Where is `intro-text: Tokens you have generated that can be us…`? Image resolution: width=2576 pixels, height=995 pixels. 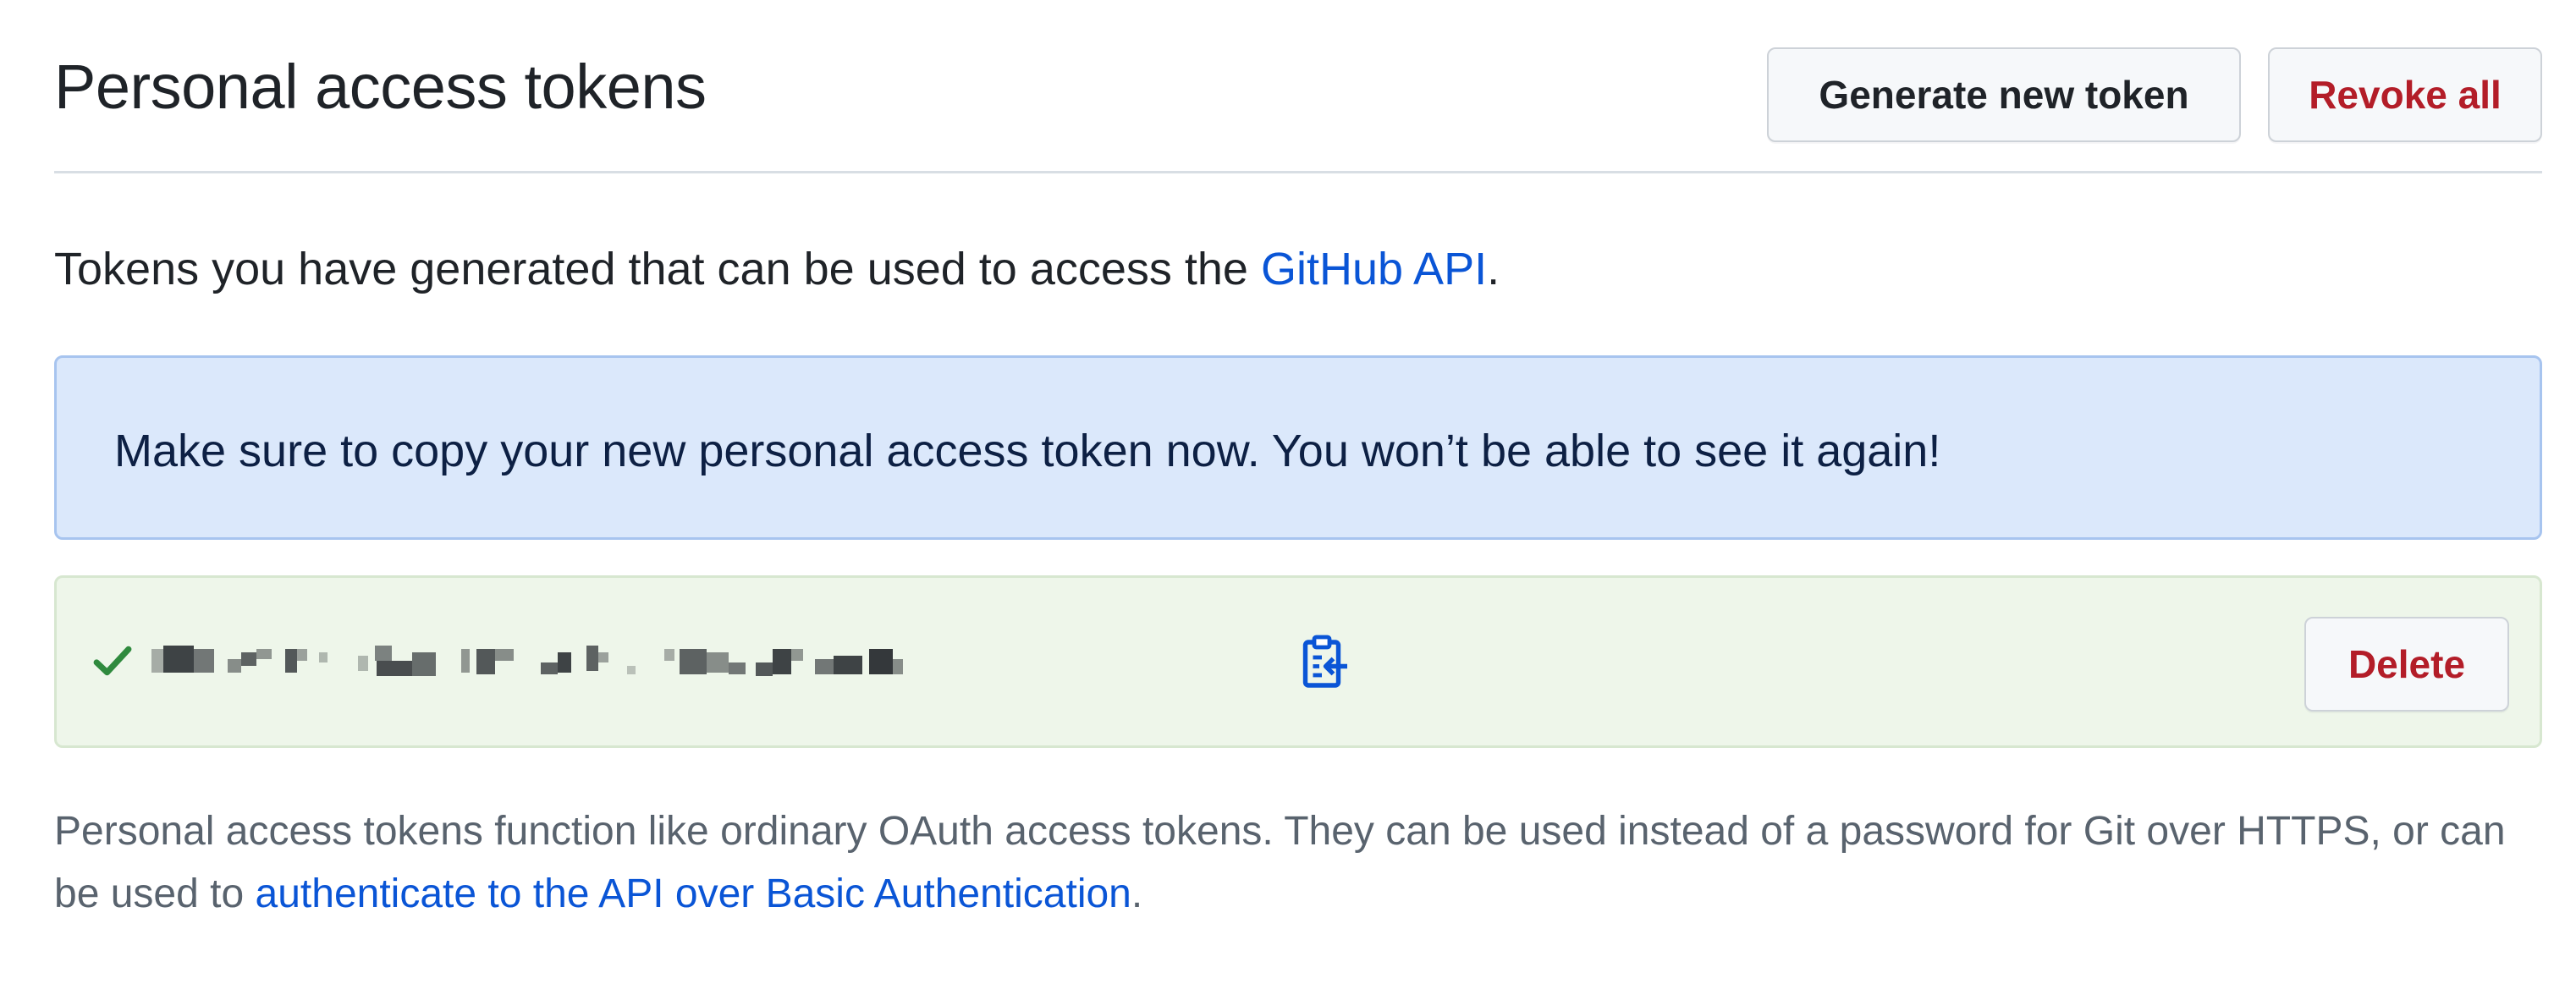 intro-text: Tokens you have generated that can be us… is located at coordinates (777, 269).